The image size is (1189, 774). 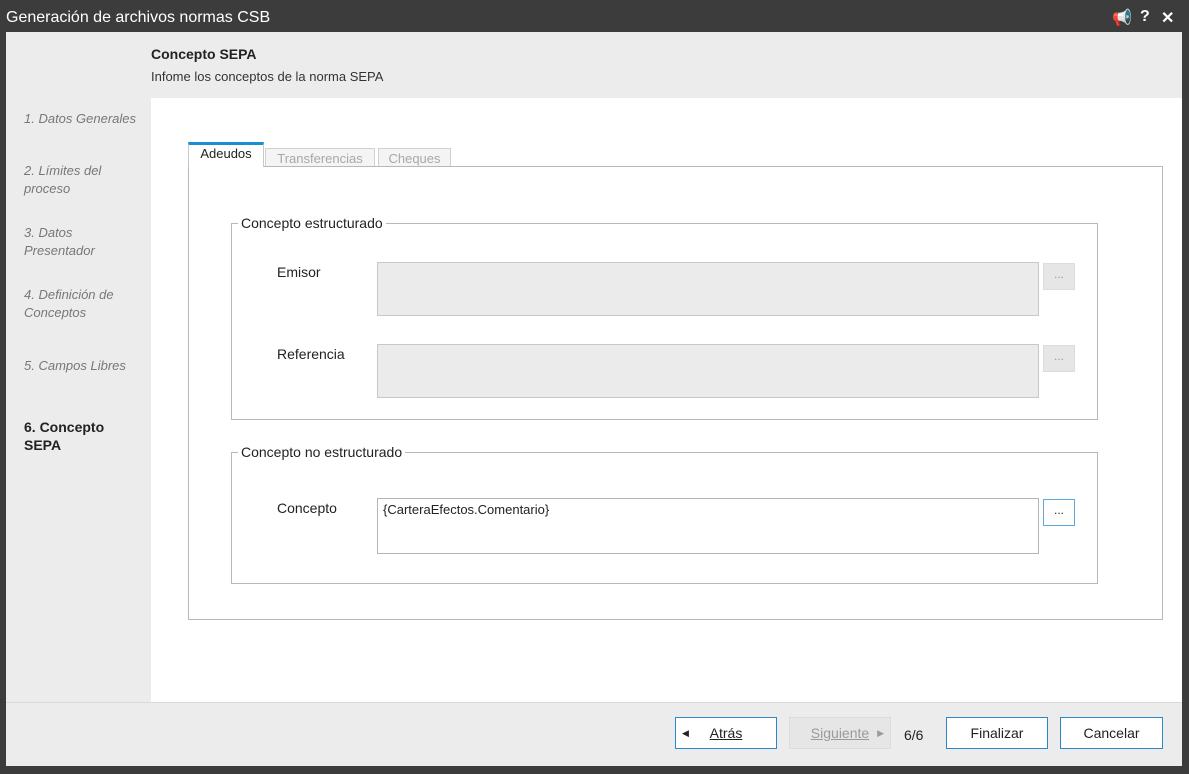 I want to click on concepto-label: Concepto, so click(x=307, y=508).